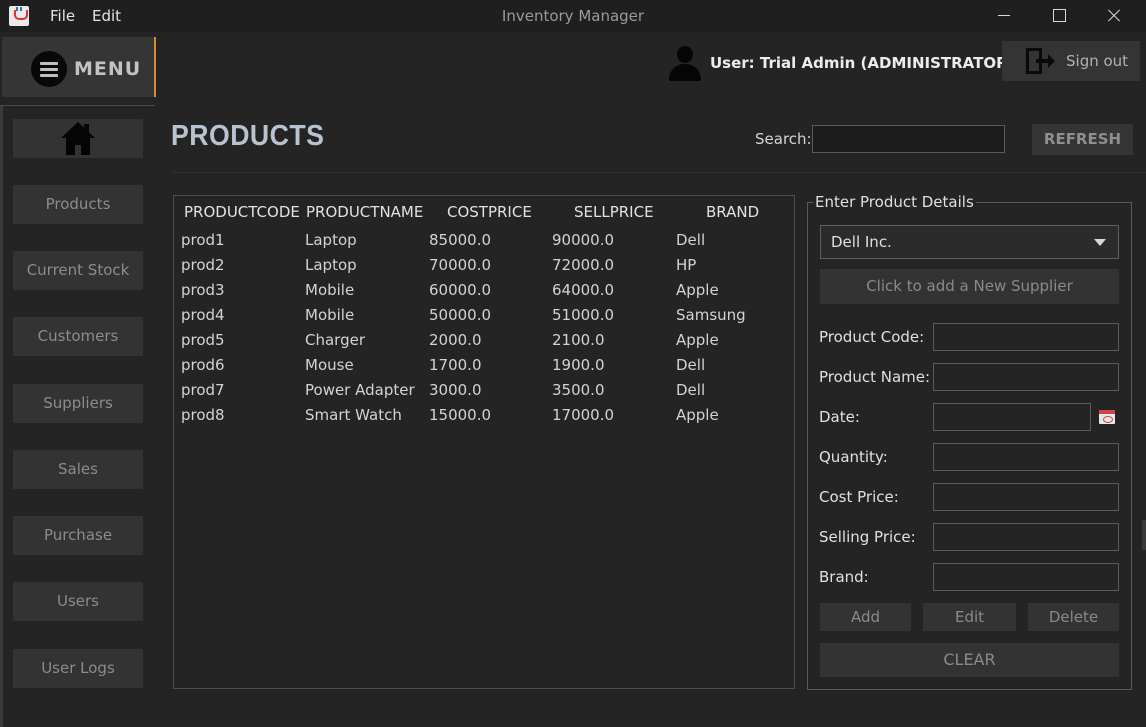 The height and width of the screenshot is (727, 1146). Describe the element at coordinates (578, 340) in the screenshot. I see `cell-sellprice: 2100.0` at that location.